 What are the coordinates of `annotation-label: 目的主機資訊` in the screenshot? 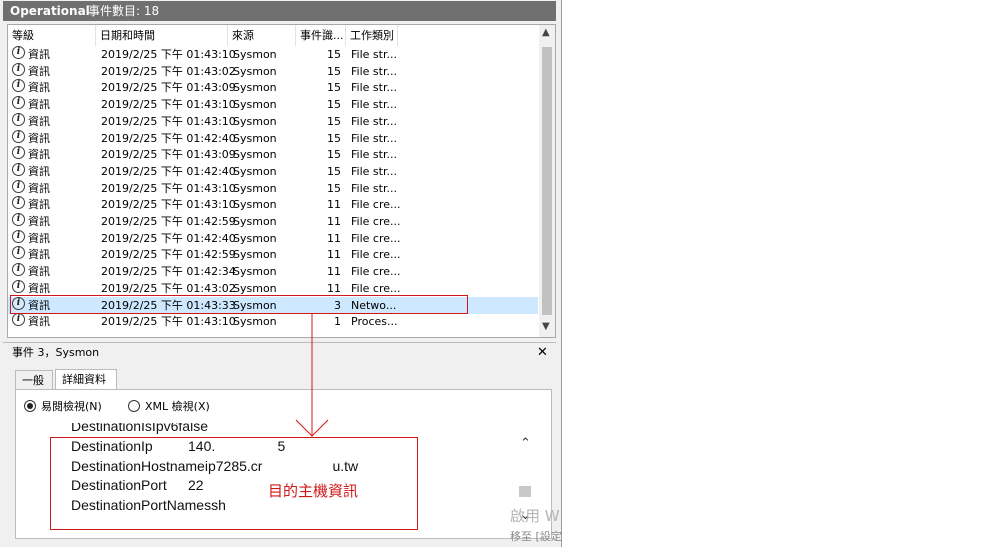 It's located at (313, 491).